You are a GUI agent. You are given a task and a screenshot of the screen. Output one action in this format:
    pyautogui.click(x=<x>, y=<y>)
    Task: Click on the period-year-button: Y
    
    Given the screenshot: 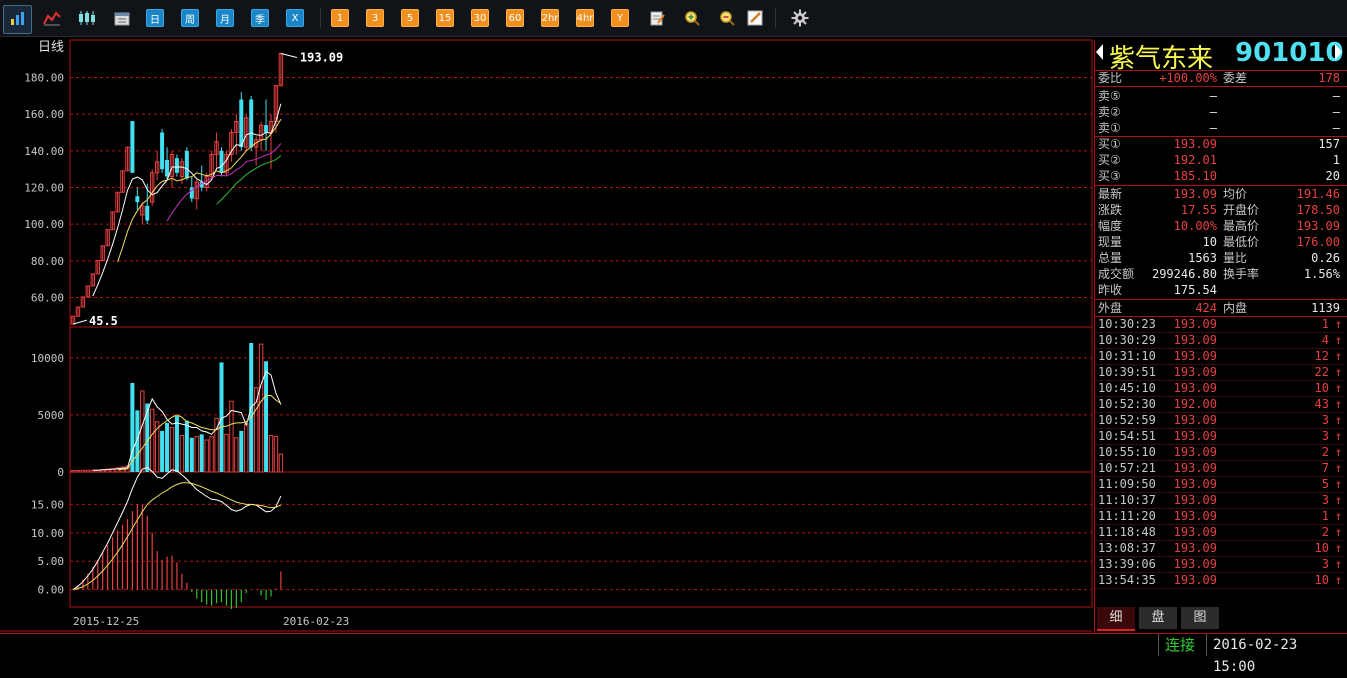 What is the action you would take?
    pyautogui.click(x=620, y=18)
    